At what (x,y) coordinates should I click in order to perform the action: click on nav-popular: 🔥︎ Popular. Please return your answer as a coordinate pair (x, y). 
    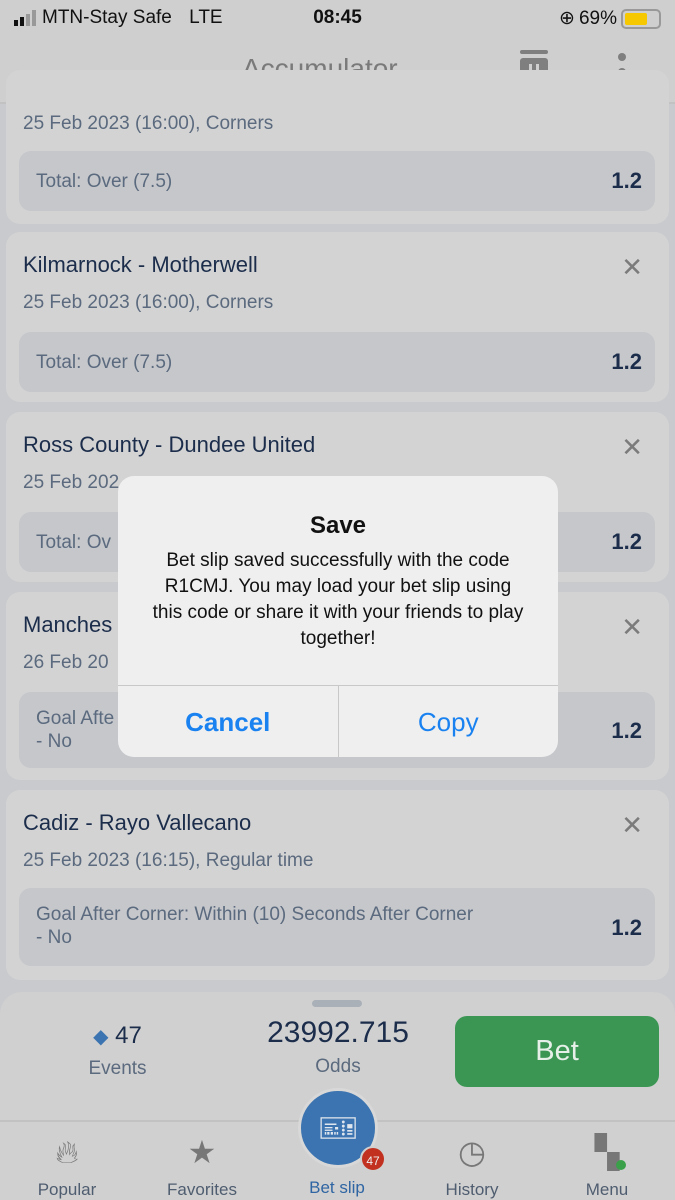
    Looking at the image, I should click on (67, 1161).